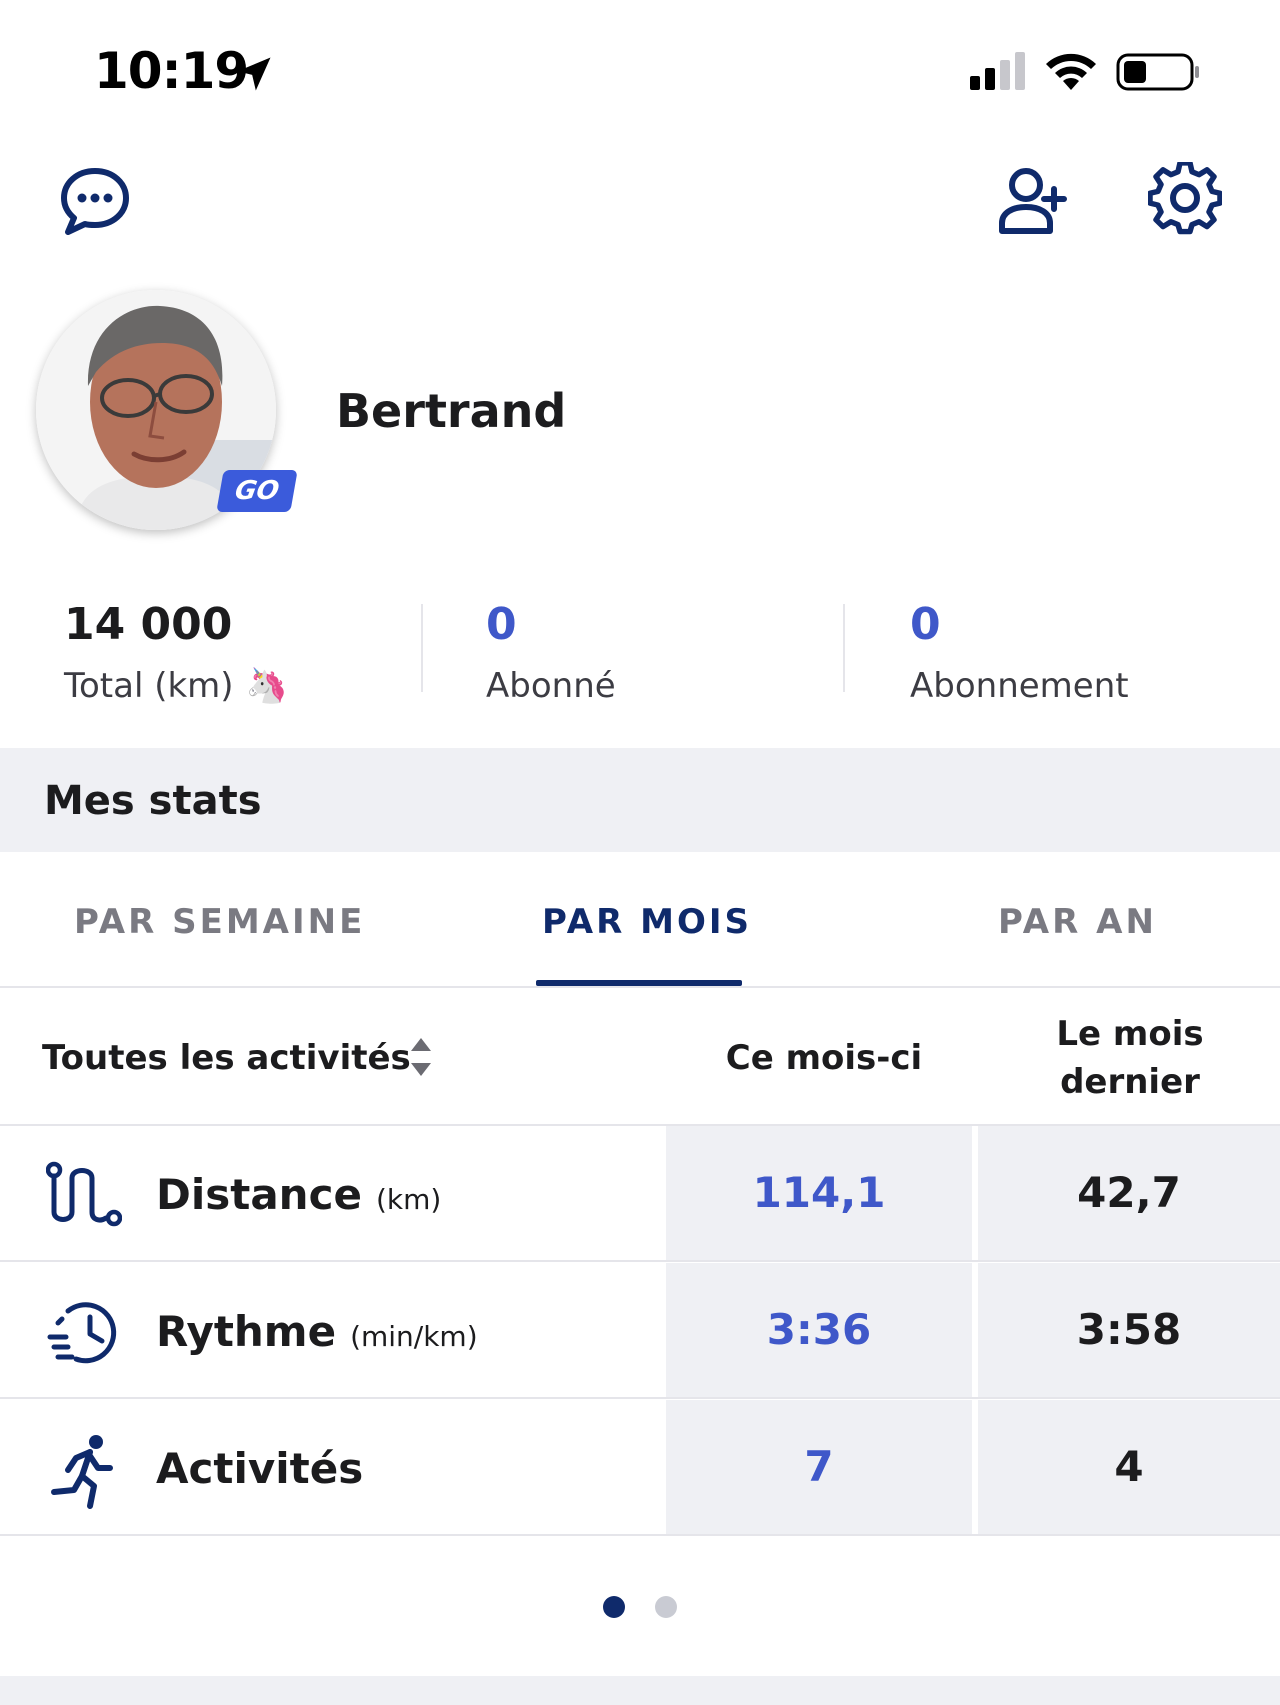  What do you see at coordinates (640, 1690) in the screenshot?
I see `next-section-band` at bounding box center [640, 1690].